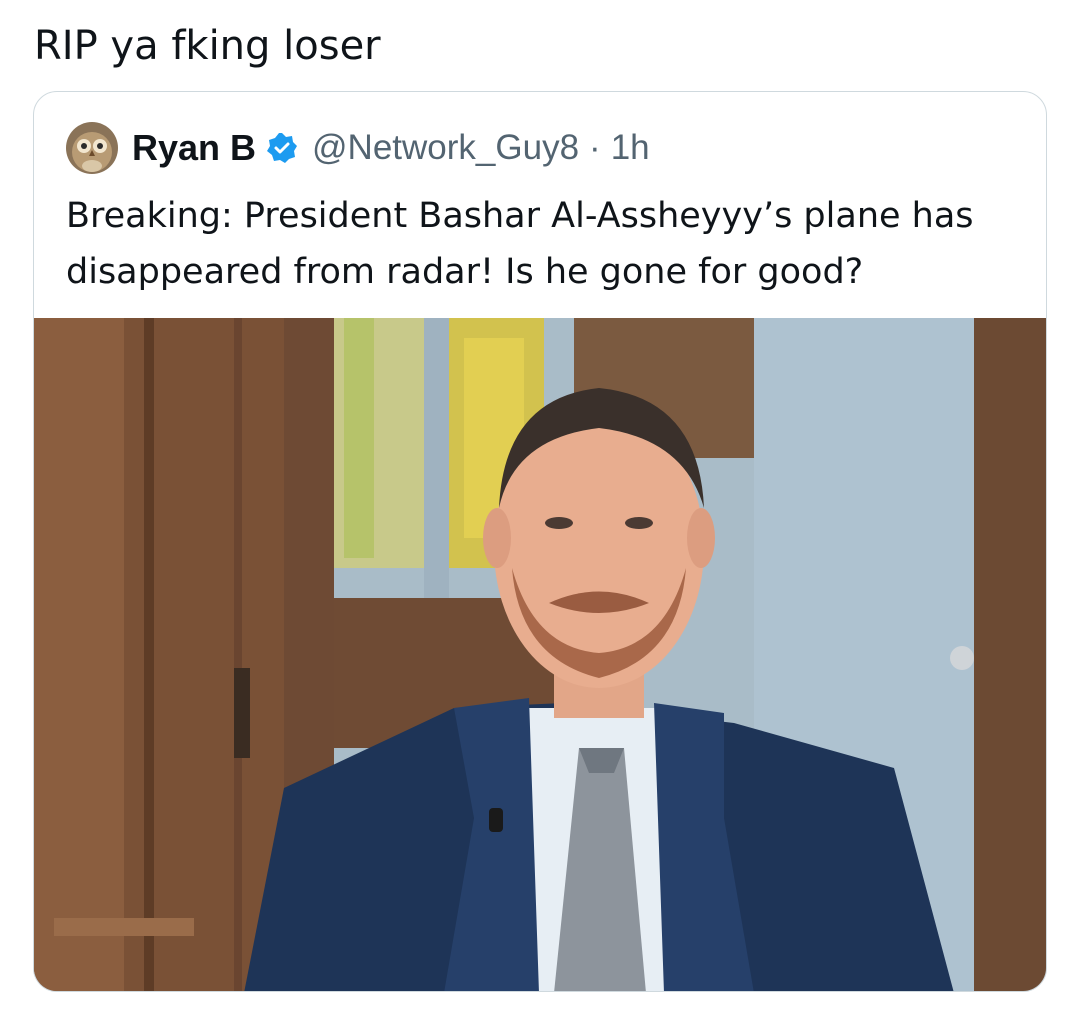 This screenshot has width=1080, height=1017. Describe the element at coordinates (194, 148) in the screenshot. I see `display-name: Ryan B` at that location.